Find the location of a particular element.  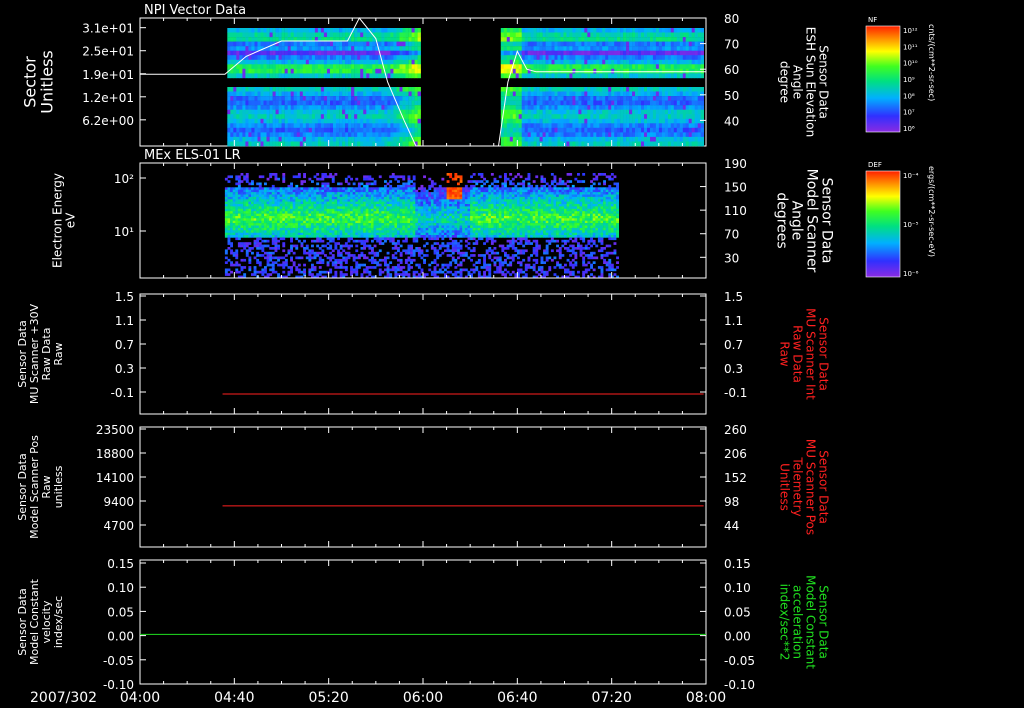

els-spectrogram is located at coordinates (423, 226).